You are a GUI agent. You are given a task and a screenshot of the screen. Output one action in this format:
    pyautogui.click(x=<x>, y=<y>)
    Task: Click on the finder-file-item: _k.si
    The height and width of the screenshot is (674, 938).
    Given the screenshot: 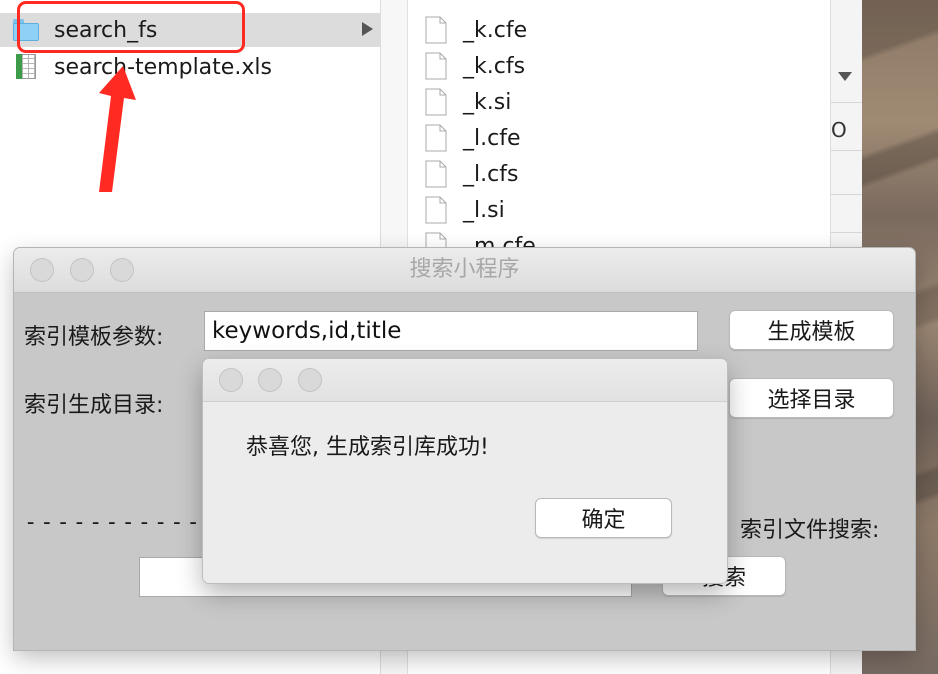 What is the action you would take?
    pyautogui.click(x=459, y=102)
    